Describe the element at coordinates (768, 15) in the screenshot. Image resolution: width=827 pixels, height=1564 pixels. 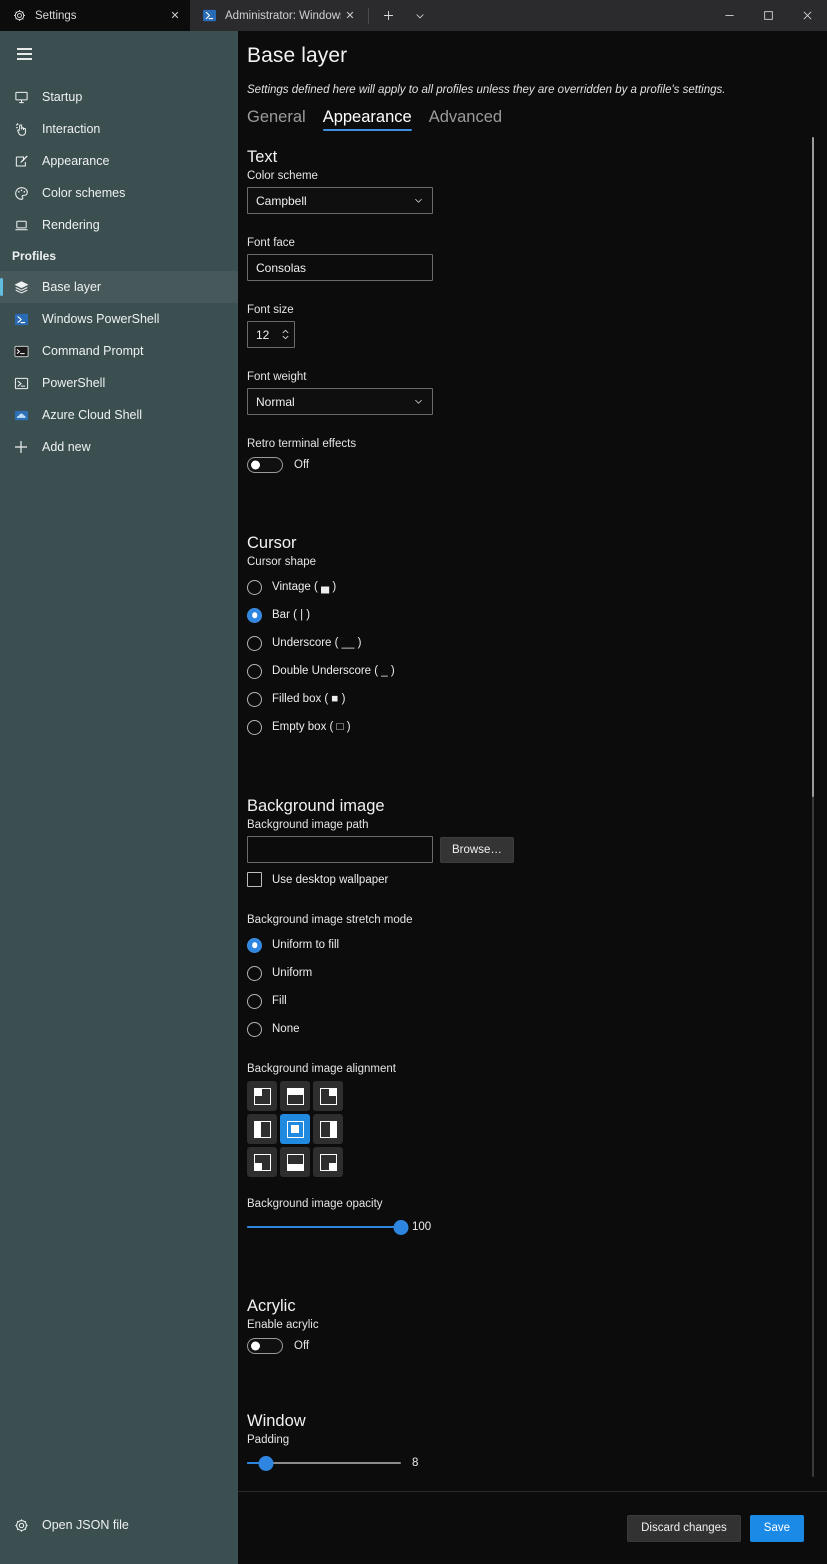
I see `maximize-button` at that location.